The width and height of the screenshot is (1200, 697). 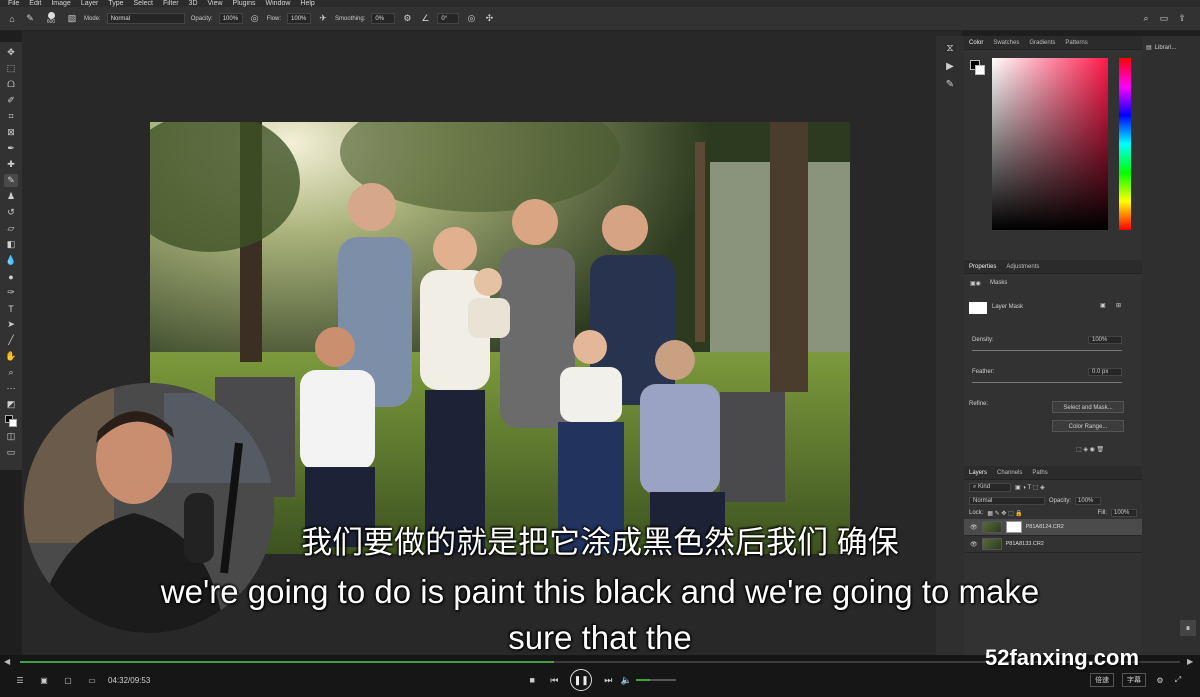 What do you see at coordinates (950, 84) in the screenshot?
I see `brush-settings-panel-icon: ✎` at bounding box center [950, 84].